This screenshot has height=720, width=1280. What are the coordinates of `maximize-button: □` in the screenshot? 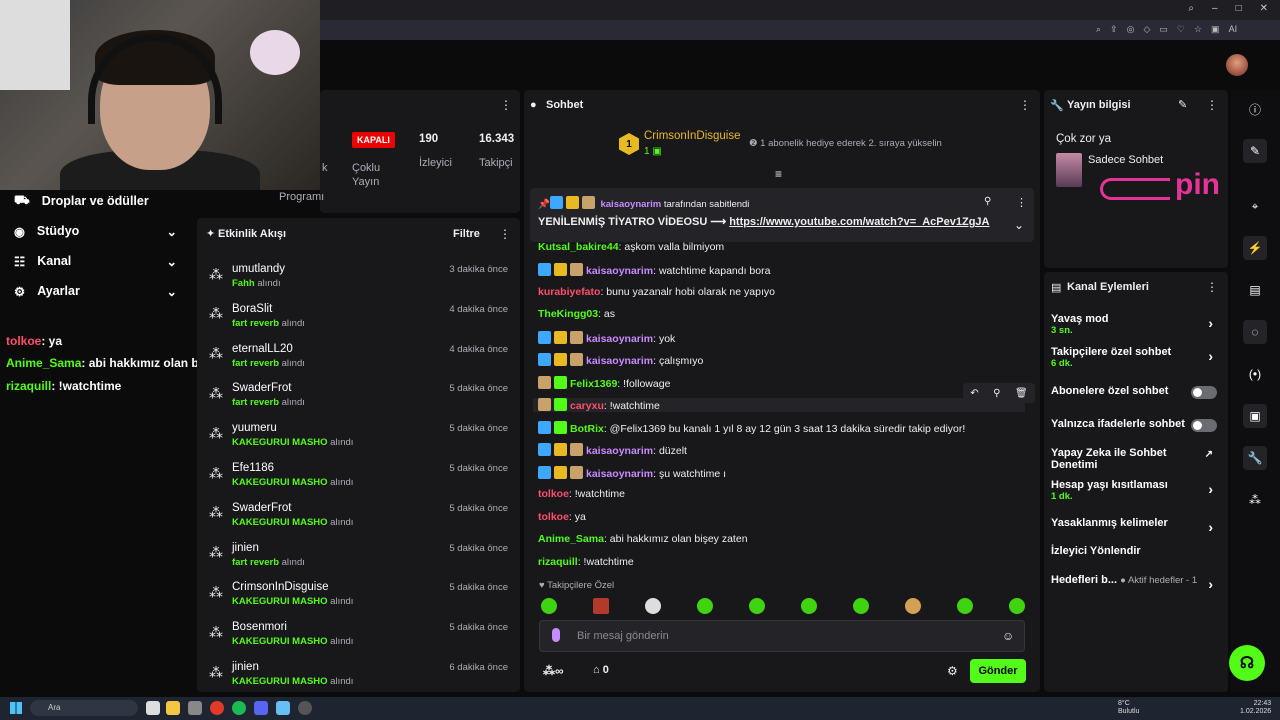 It's located at (1239, 8).